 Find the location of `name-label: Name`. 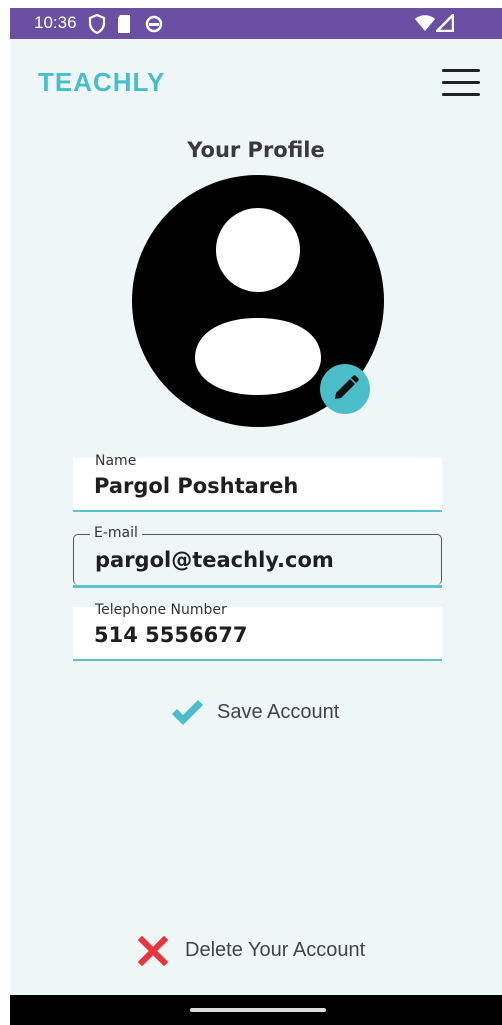

name-label: Name is located at coordinates (116, 461).